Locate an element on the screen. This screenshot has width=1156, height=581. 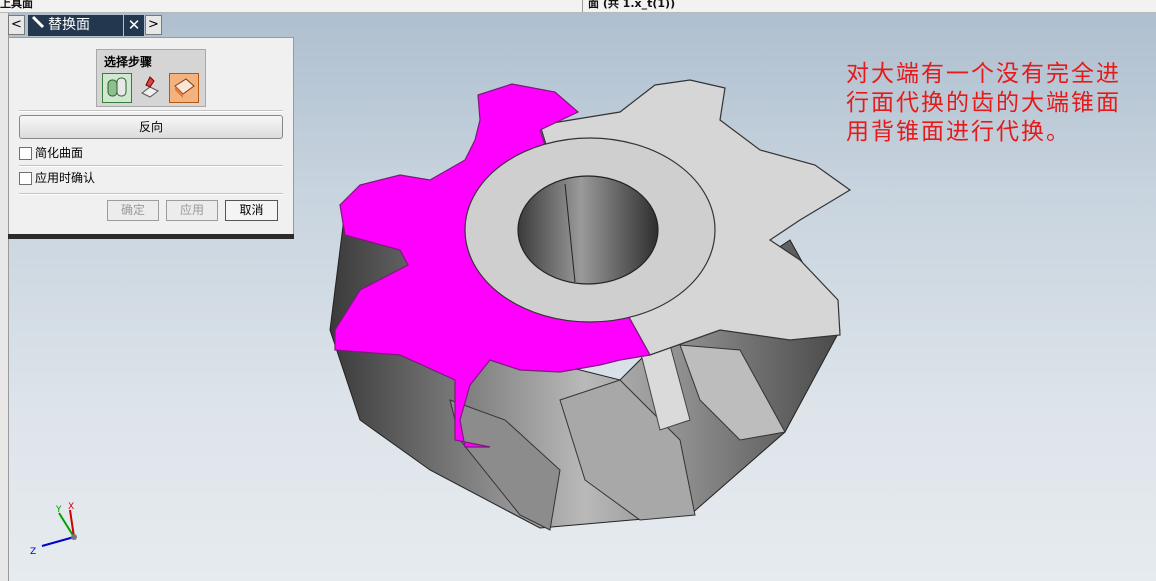
confirm-on-apply-row: 应用时确认 is located at coordinates (57, 178).